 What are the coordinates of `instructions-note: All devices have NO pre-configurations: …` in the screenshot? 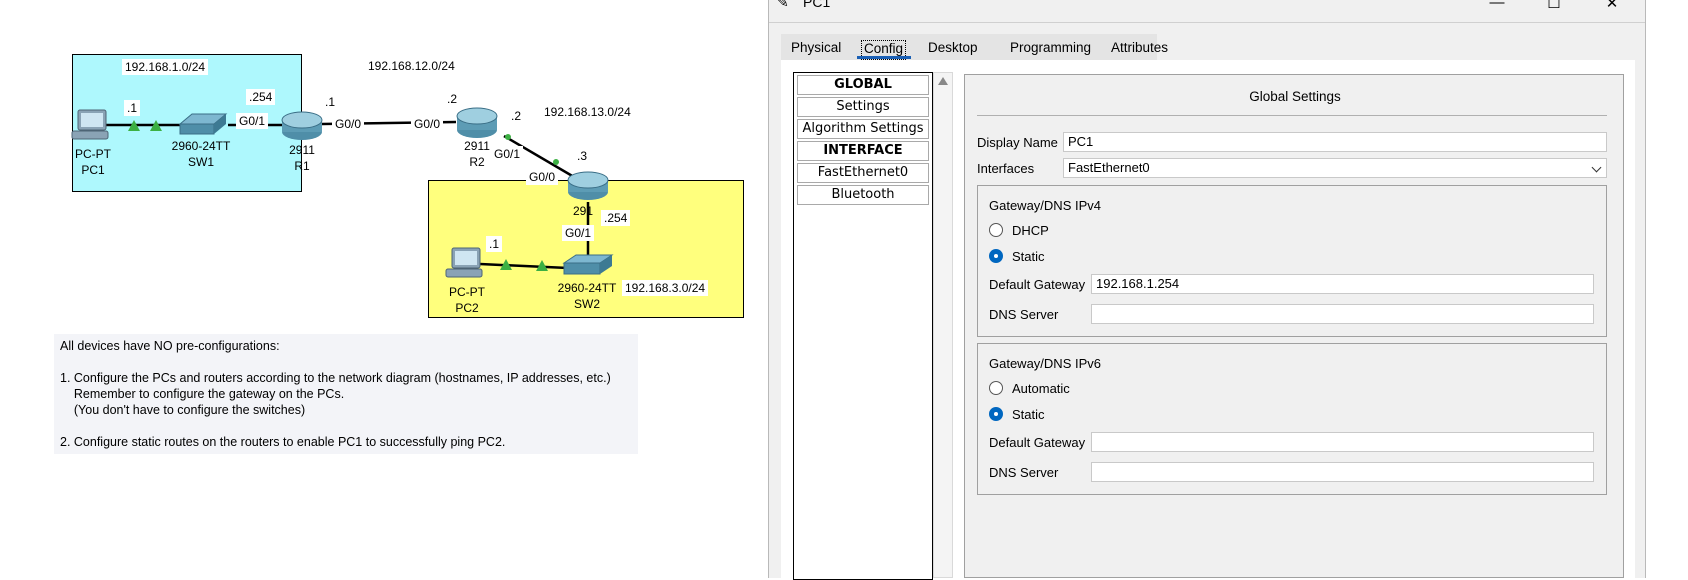 It's located at (346, 394).